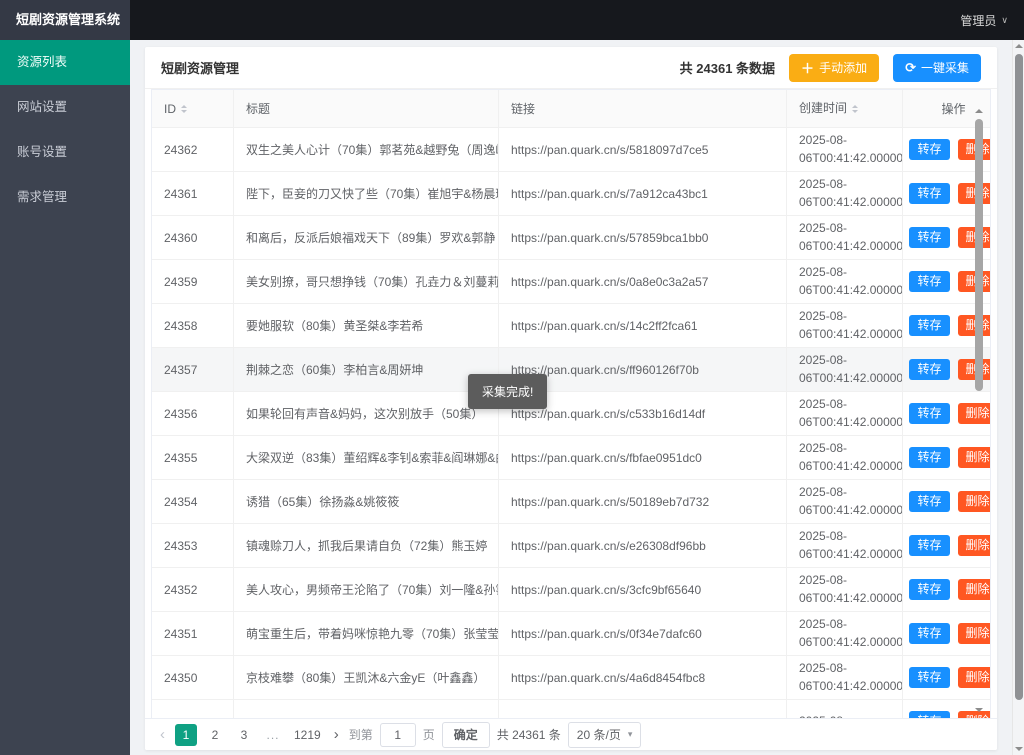 The height and width of the screenshot is (755, 1024). I want to click on goto-confirm-button: 确定, so click(465, 734).